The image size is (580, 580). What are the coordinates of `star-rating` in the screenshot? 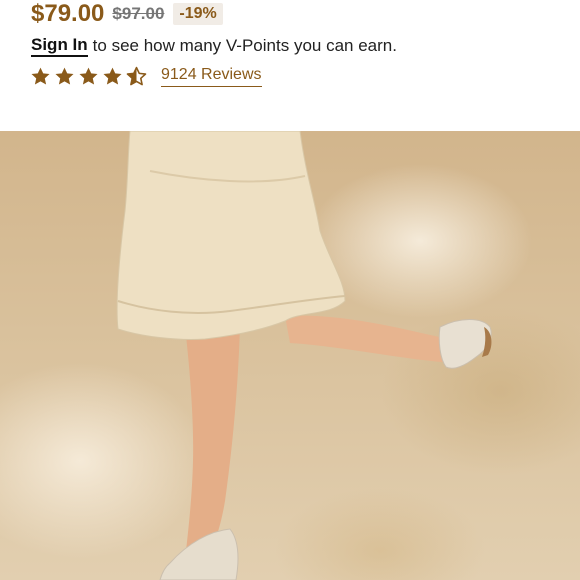 It's located at (88, 76).